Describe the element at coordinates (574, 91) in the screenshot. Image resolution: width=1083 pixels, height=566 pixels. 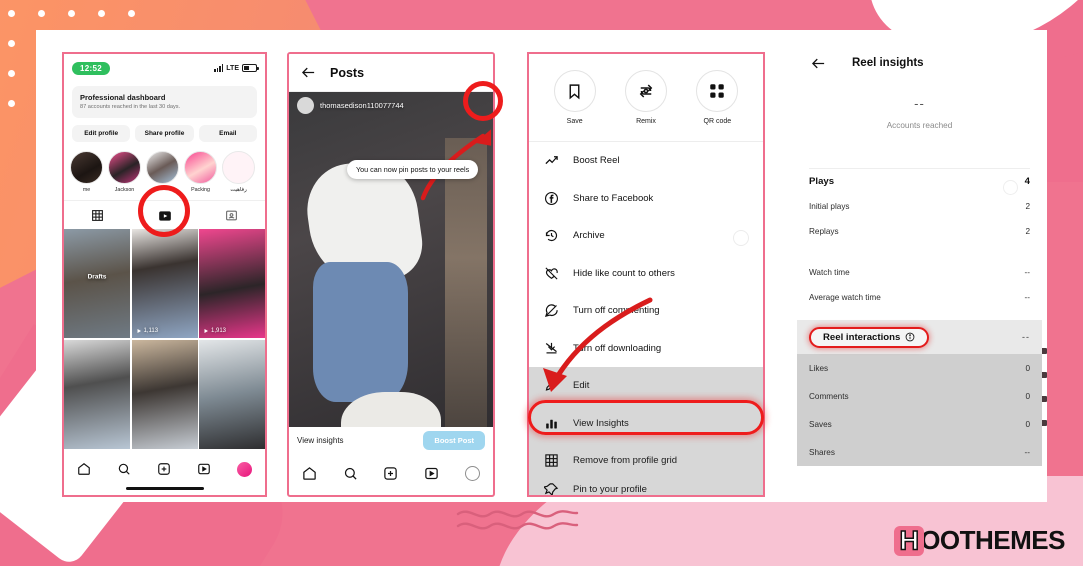
I see `save-button` at that location.